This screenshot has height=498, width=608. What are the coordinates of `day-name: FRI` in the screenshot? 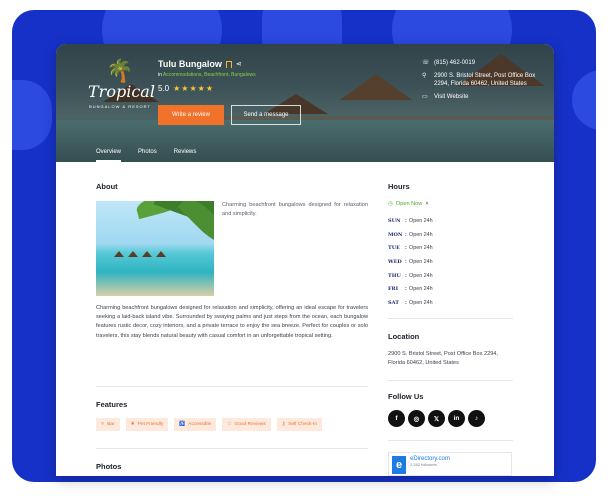 It's located at (393, 289).